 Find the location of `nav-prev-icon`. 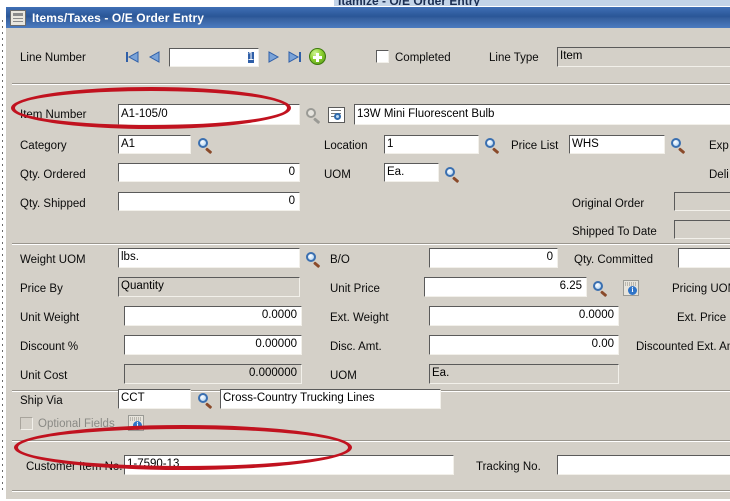

nav-prev-icon is located at coordinates (155, 57).